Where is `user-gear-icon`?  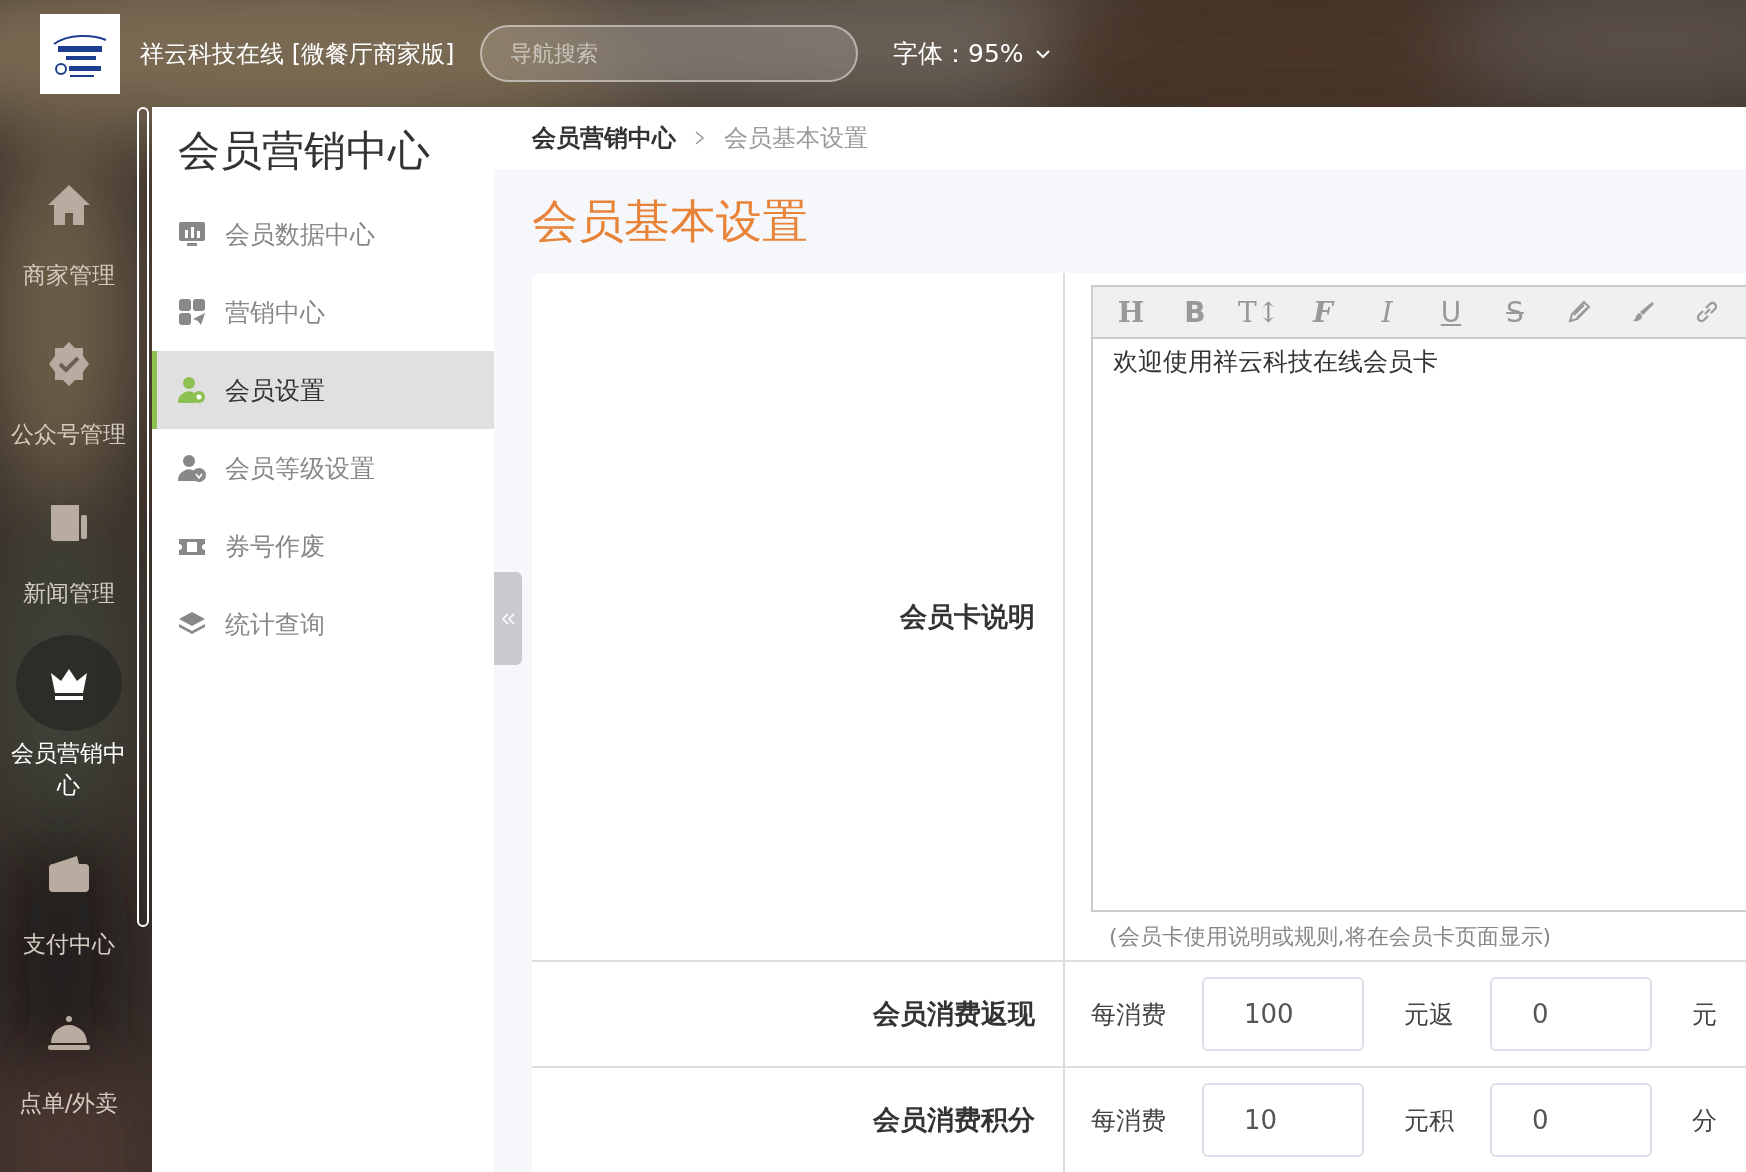 user-gear-icon is located at coordinates (192, 390).